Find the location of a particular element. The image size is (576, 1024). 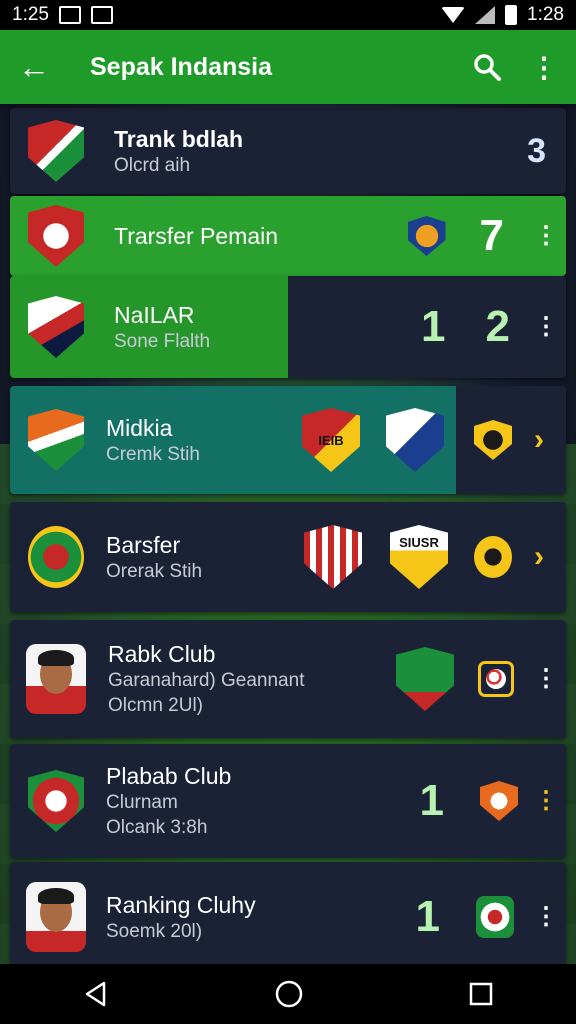

club-value-b: 2 is located at coordinates (497, 326).